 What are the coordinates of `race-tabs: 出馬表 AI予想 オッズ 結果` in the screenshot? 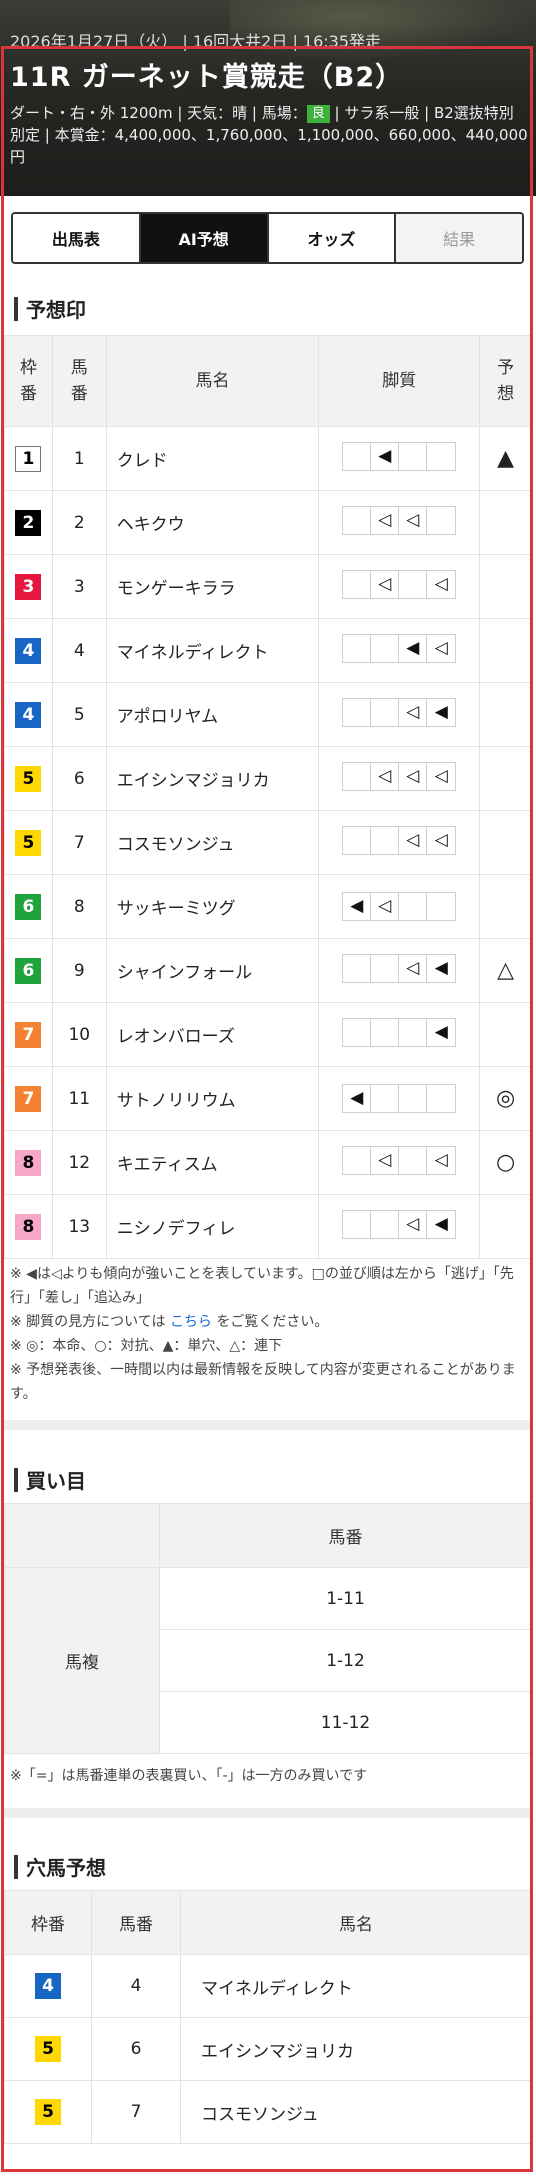 It's located at (267, 238).